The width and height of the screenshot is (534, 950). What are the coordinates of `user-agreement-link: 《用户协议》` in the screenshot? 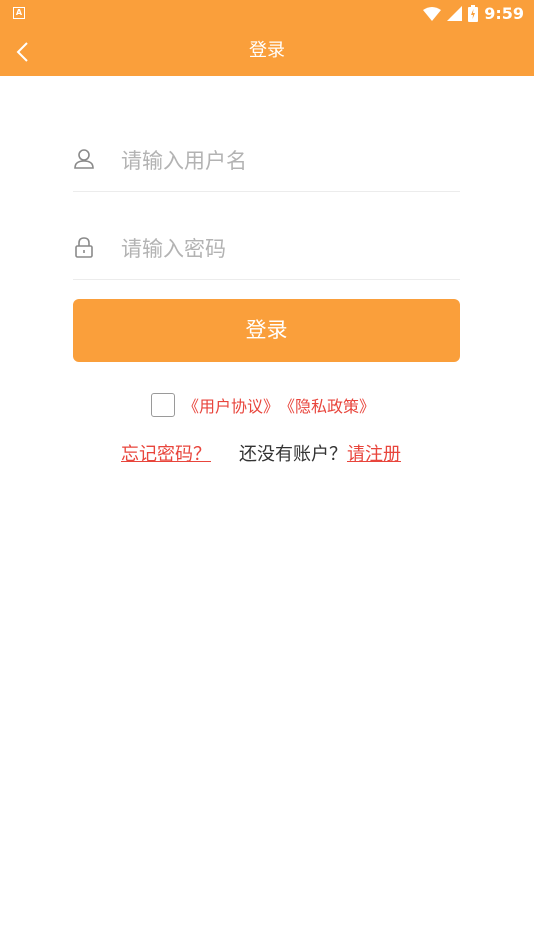 It's located at (231, 405).